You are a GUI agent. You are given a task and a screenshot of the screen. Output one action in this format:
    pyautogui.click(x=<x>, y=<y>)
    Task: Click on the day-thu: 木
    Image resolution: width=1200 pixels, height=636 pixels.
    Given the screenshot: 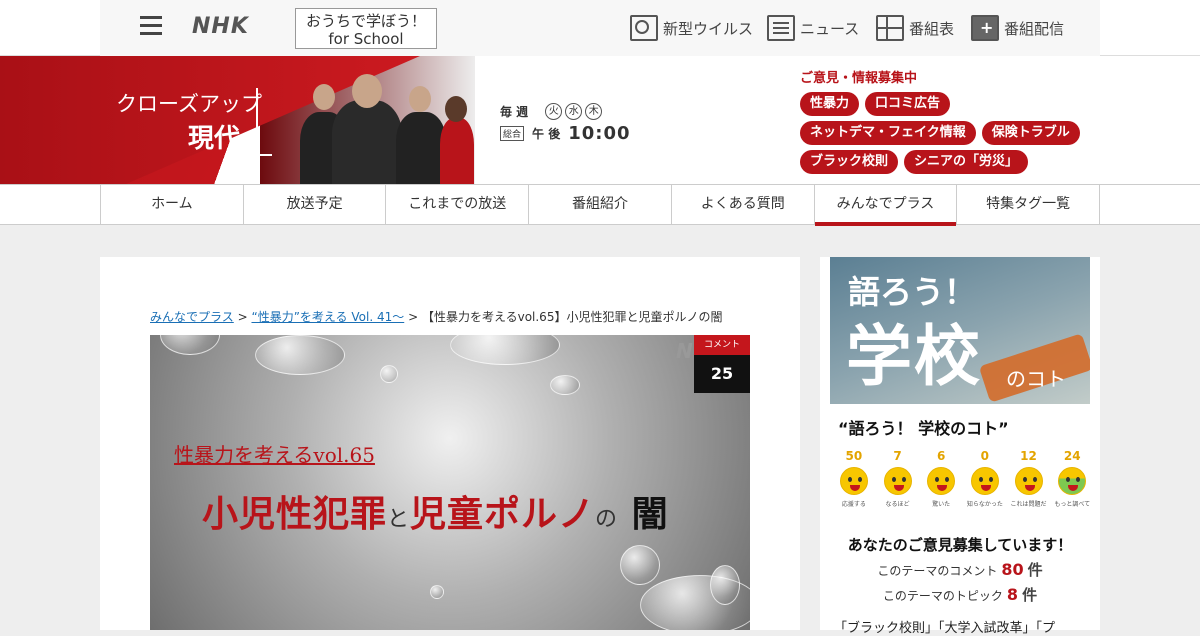 What is the action you would take?
    pyautogui.click(x=594, y=111)
    